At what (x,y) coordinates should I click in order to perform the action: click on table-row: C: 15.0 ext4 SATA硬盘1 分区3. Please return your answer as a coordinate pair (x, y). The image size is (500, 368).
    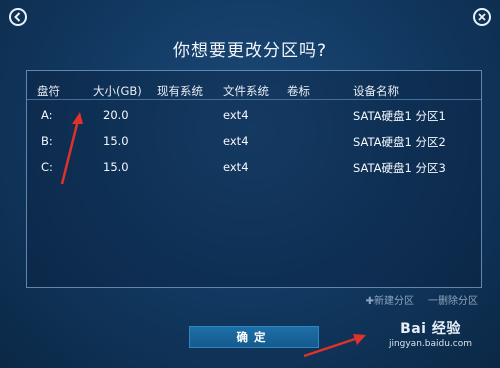
    Looking at the image, I should click on (254, 167).